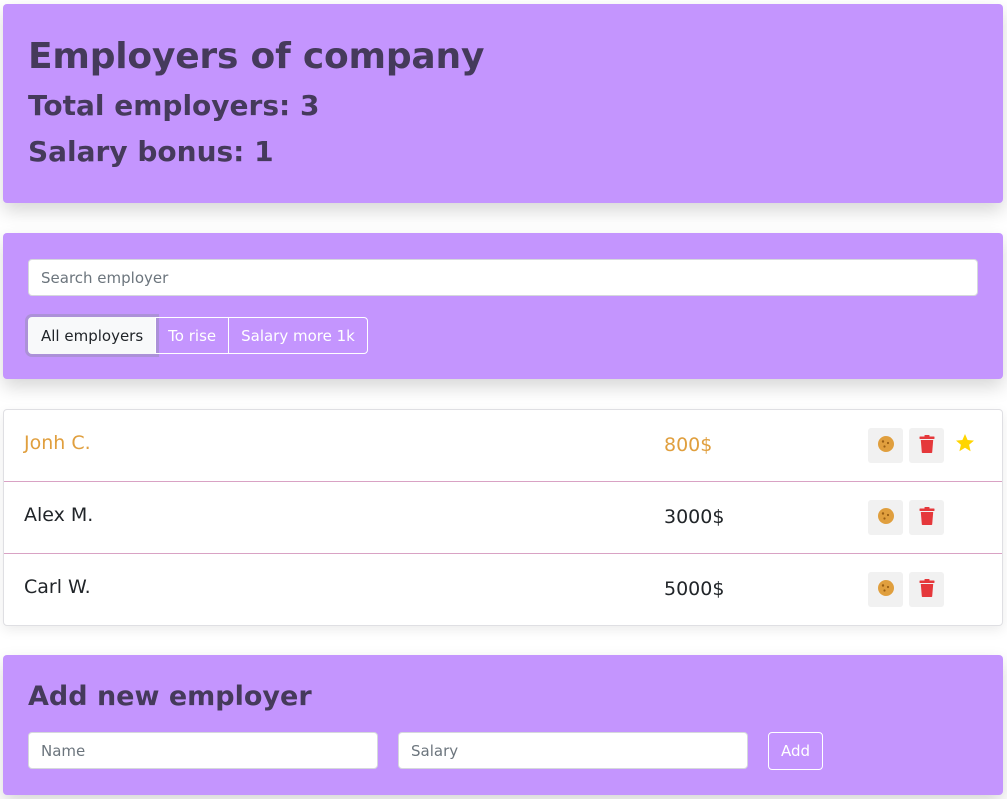 The image size is (1007, 799). What do you see at coordinates (151, 151) in the screenshot?
I see `salary-bonus-count: Salary bonus: 1` at bounding box center [151, 151].